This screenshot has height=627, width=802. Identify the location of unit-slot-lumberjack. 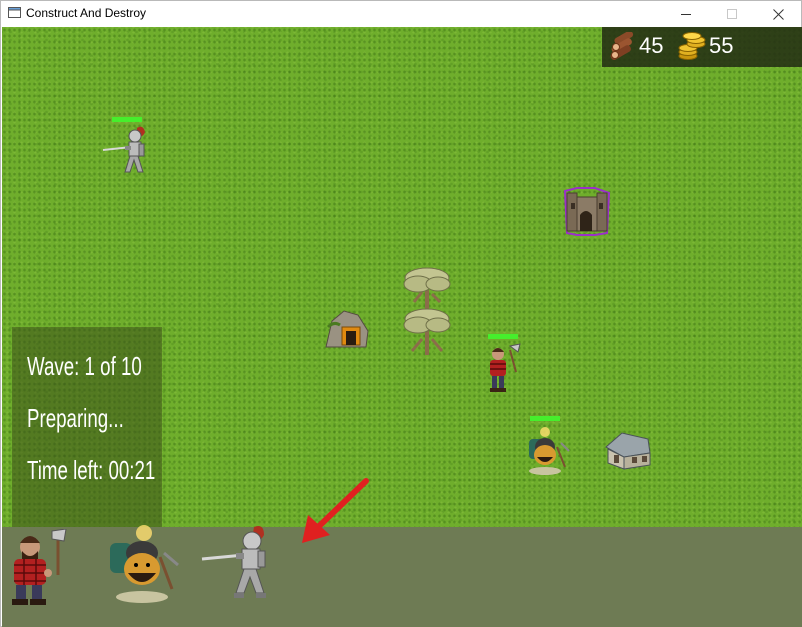
(42, 577).